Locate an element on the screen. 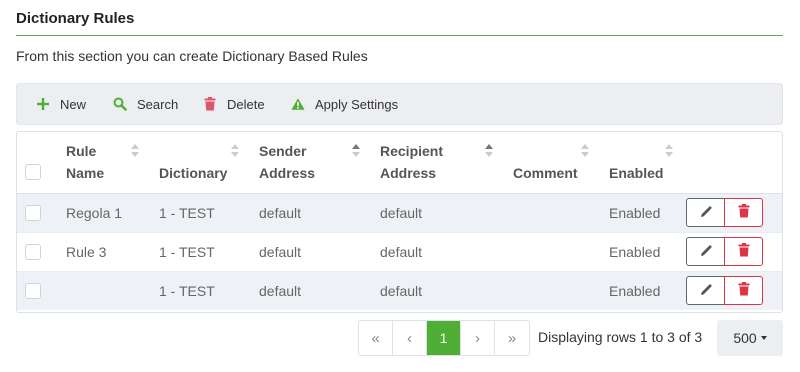 This screenshot has width=800, height=372. column-label-sender-2: Address is located at coordinates (287, 172).